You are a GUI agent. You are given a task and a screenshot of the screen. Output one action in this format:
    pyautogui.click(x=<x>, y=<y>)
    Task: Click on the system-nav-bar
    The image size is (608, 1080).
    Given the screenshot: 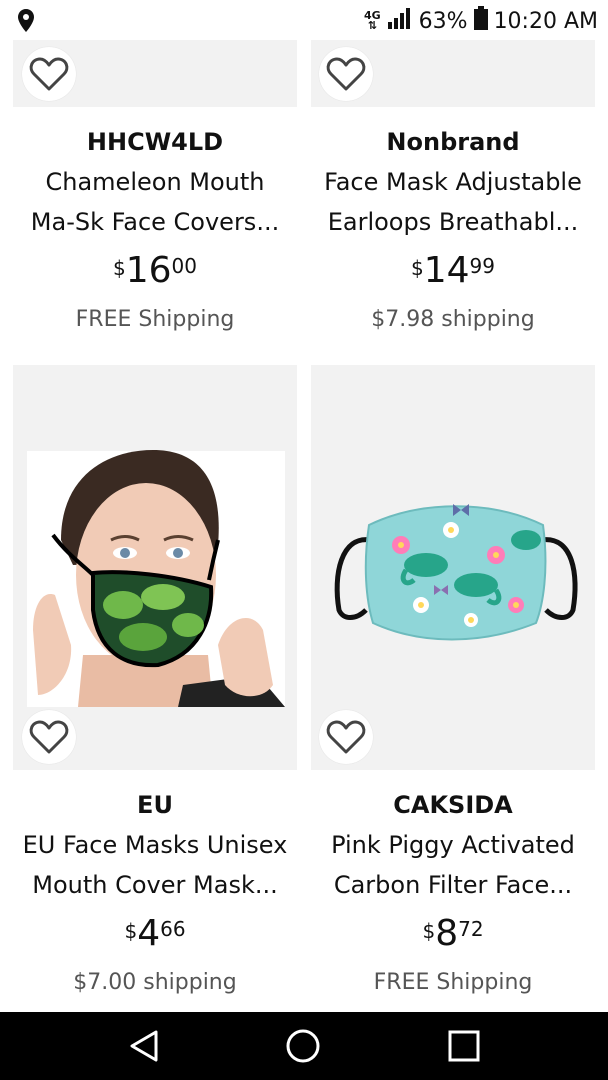 What is the action you would take?
    pyautogui.click(x=304, y=1046)
    